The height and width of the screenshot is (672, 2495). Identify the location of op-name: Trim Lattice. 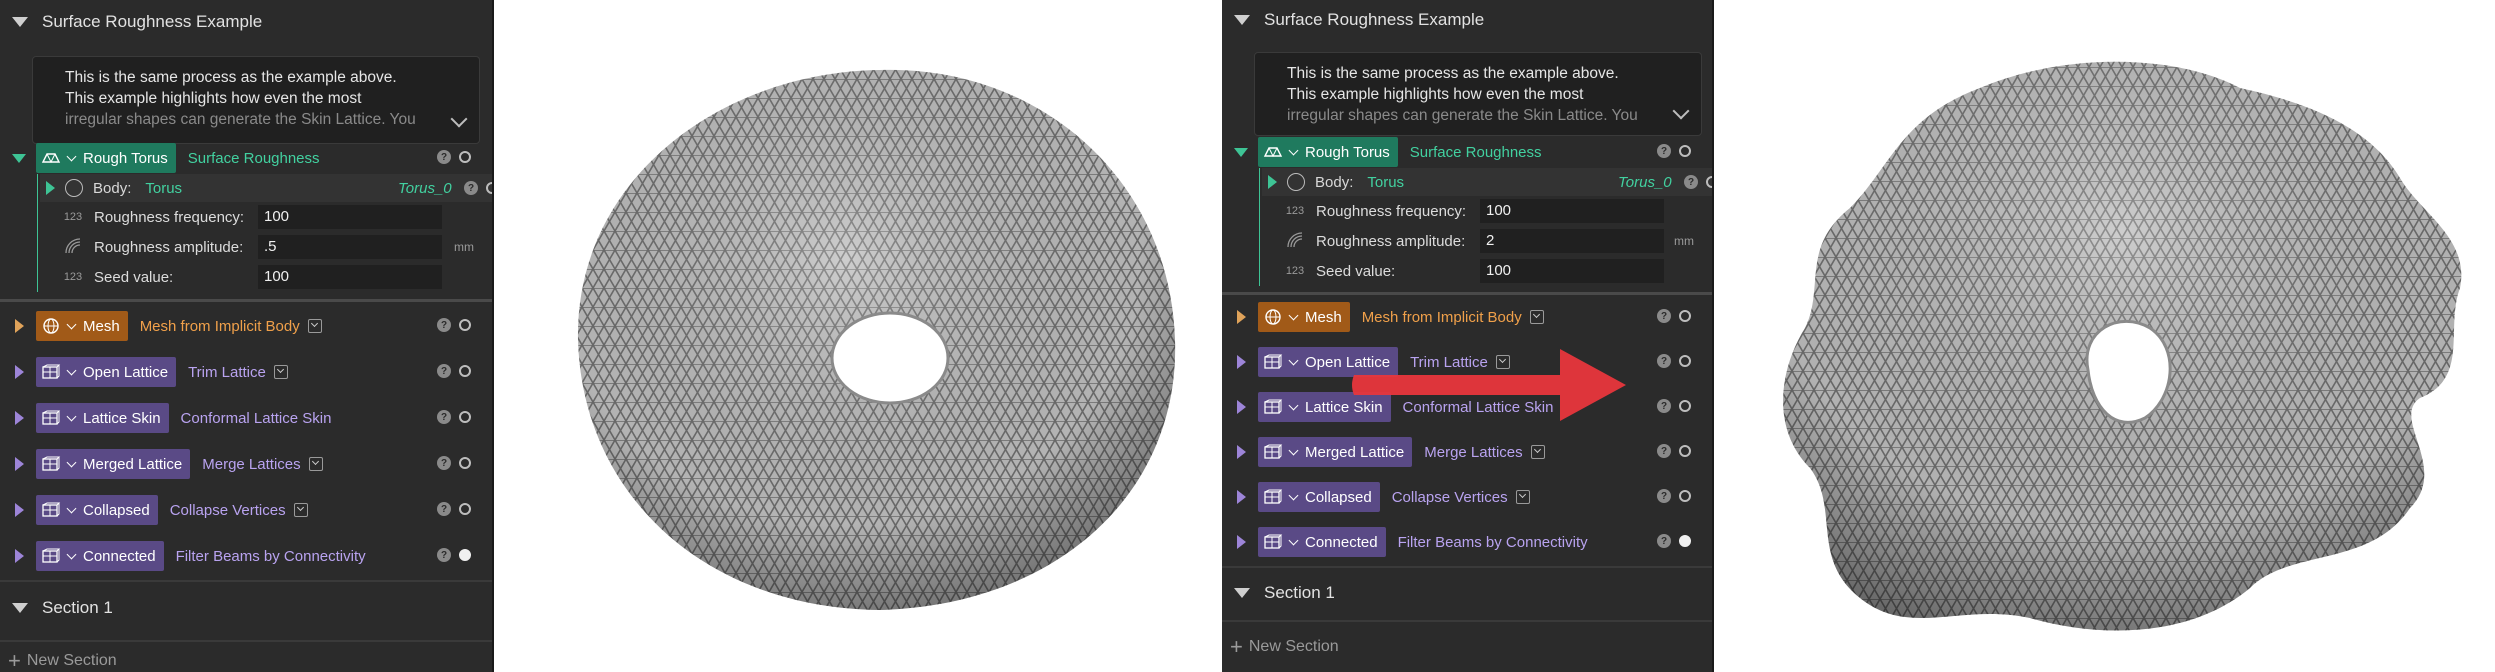
(227, 372).